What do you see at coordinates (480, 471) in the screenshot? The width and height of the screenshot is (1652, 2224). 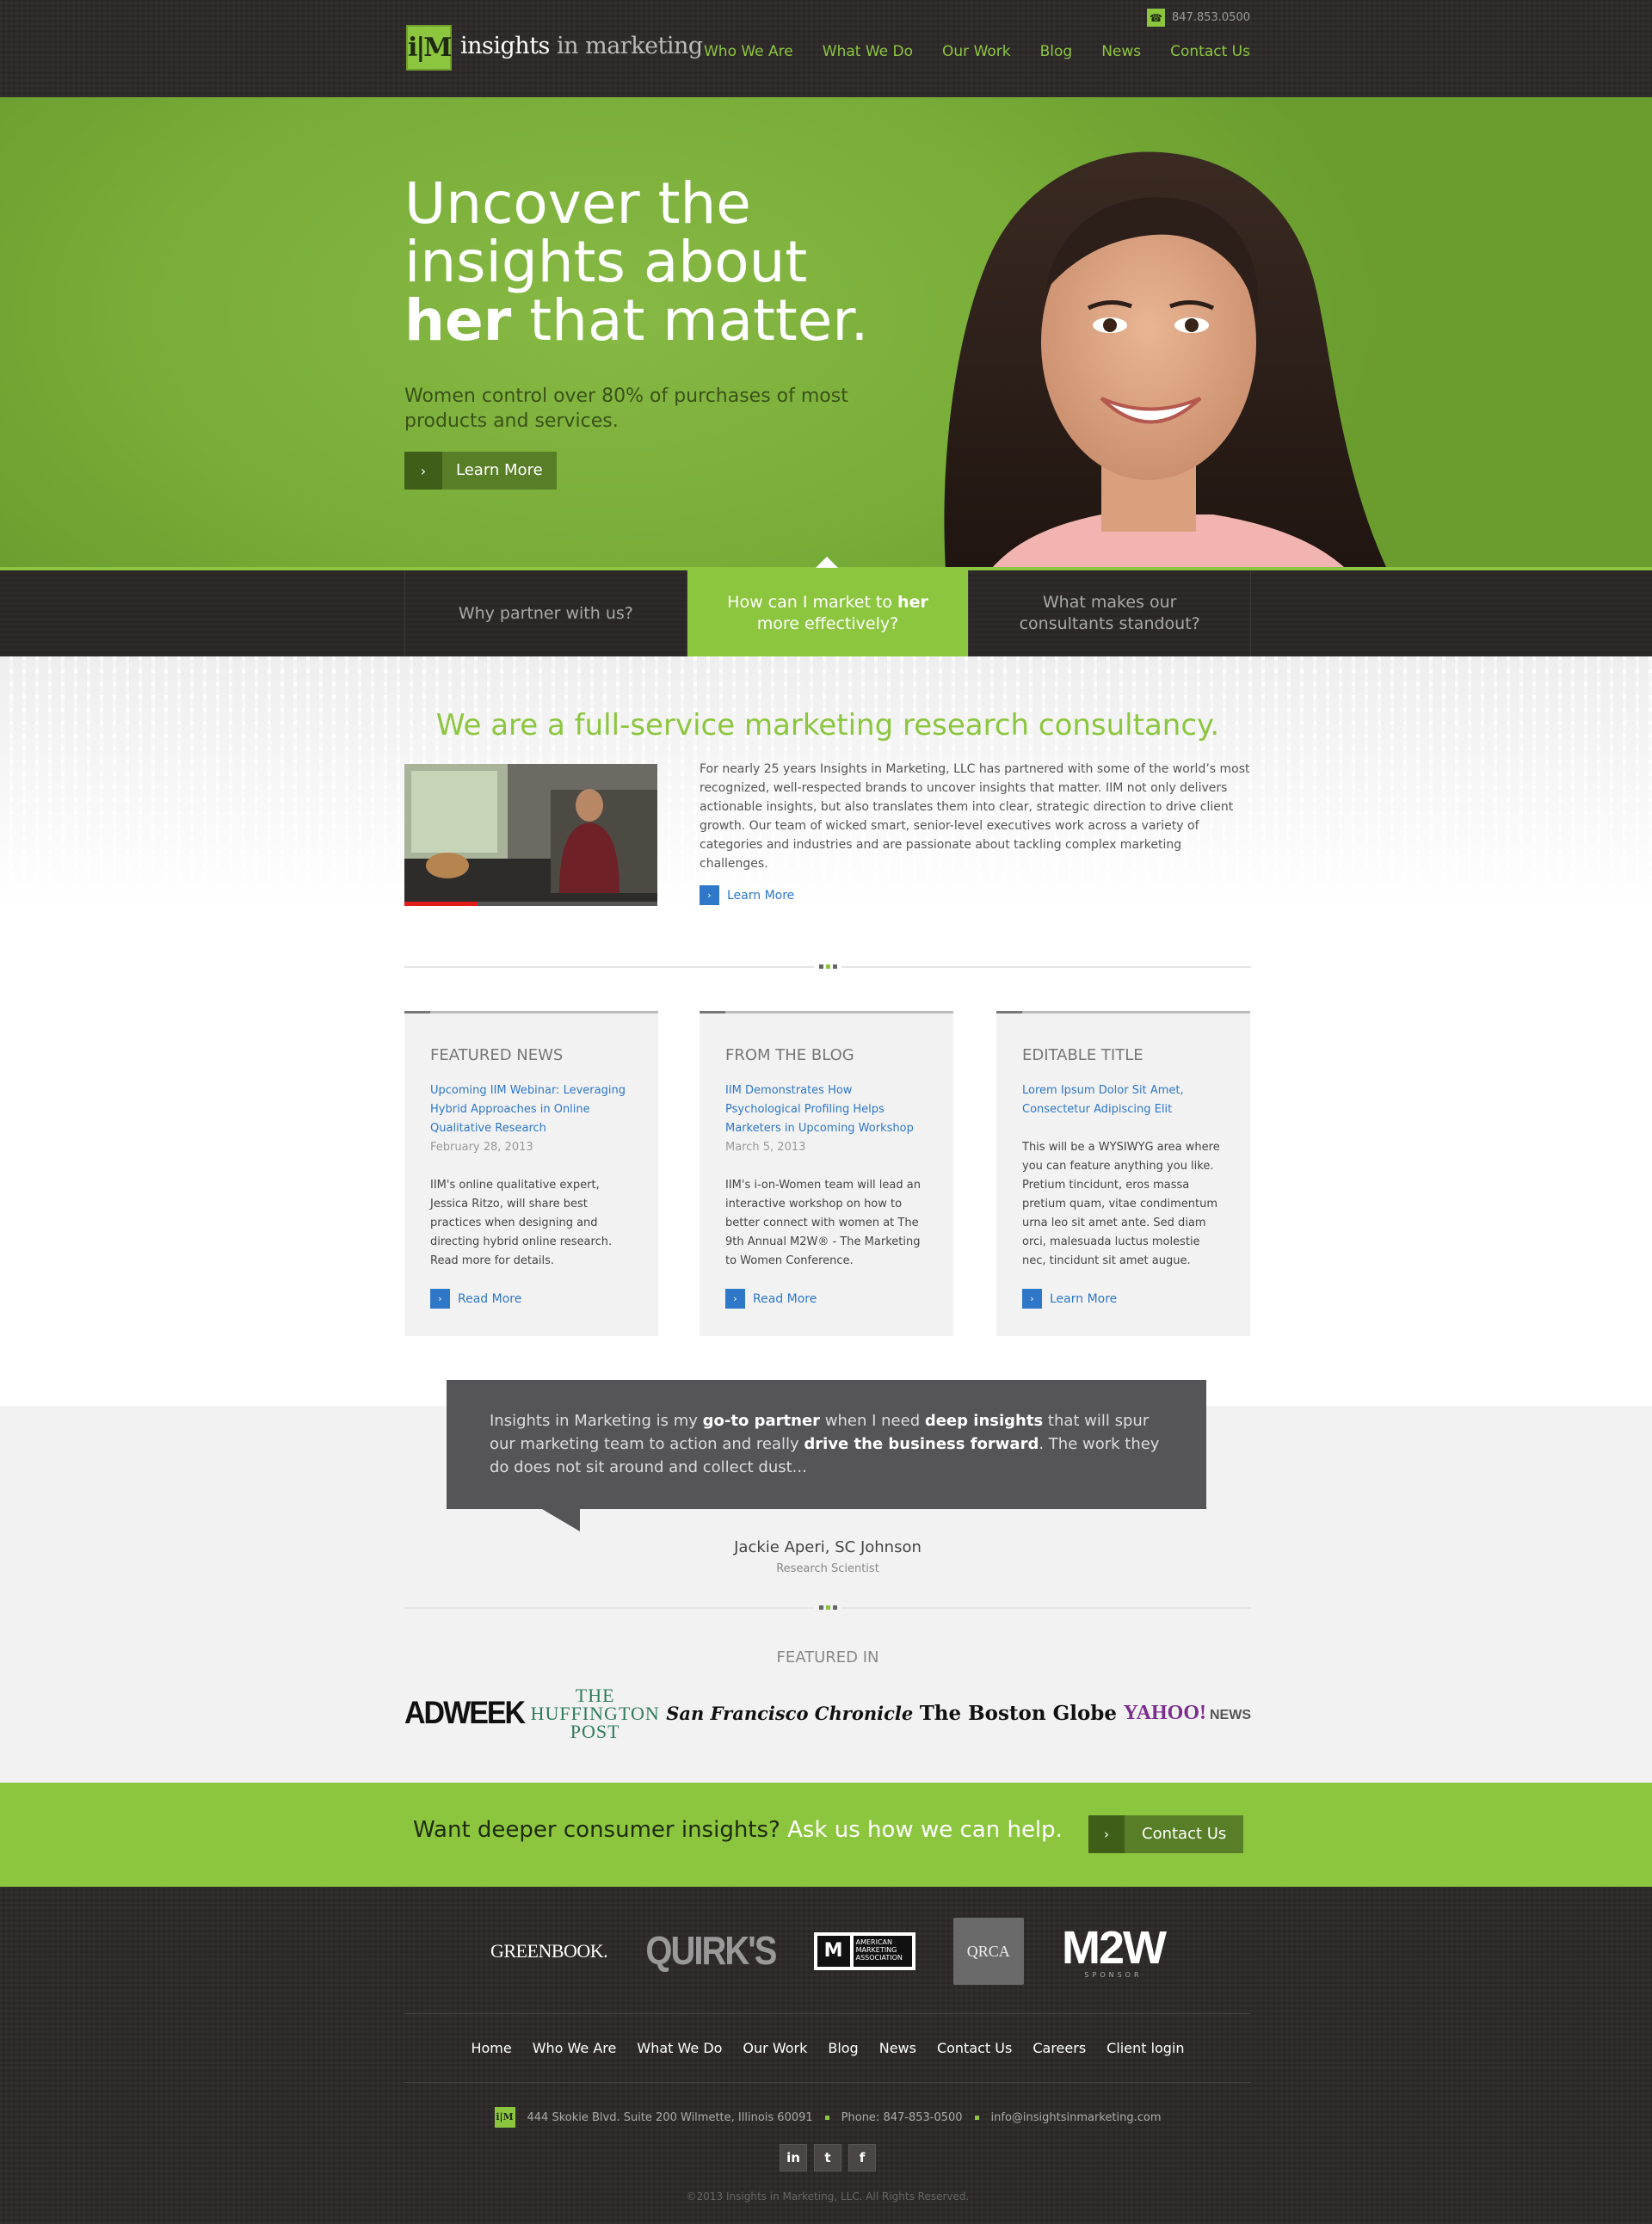 I see `hero-learn-more-button: › Learn More` at bounding box center [480, 471].